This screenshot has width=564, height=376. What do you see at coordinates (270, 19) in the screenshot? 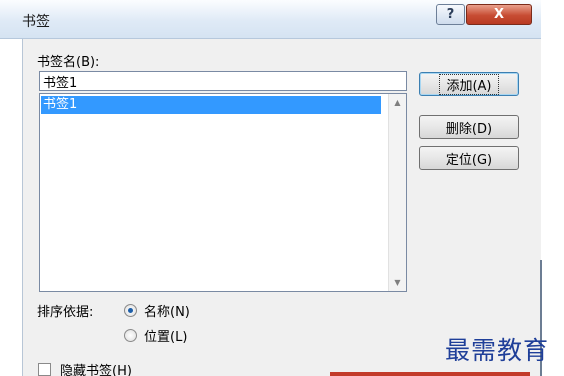
I see `title-bar: 书签 ? X` at bounding box center [270, 19].